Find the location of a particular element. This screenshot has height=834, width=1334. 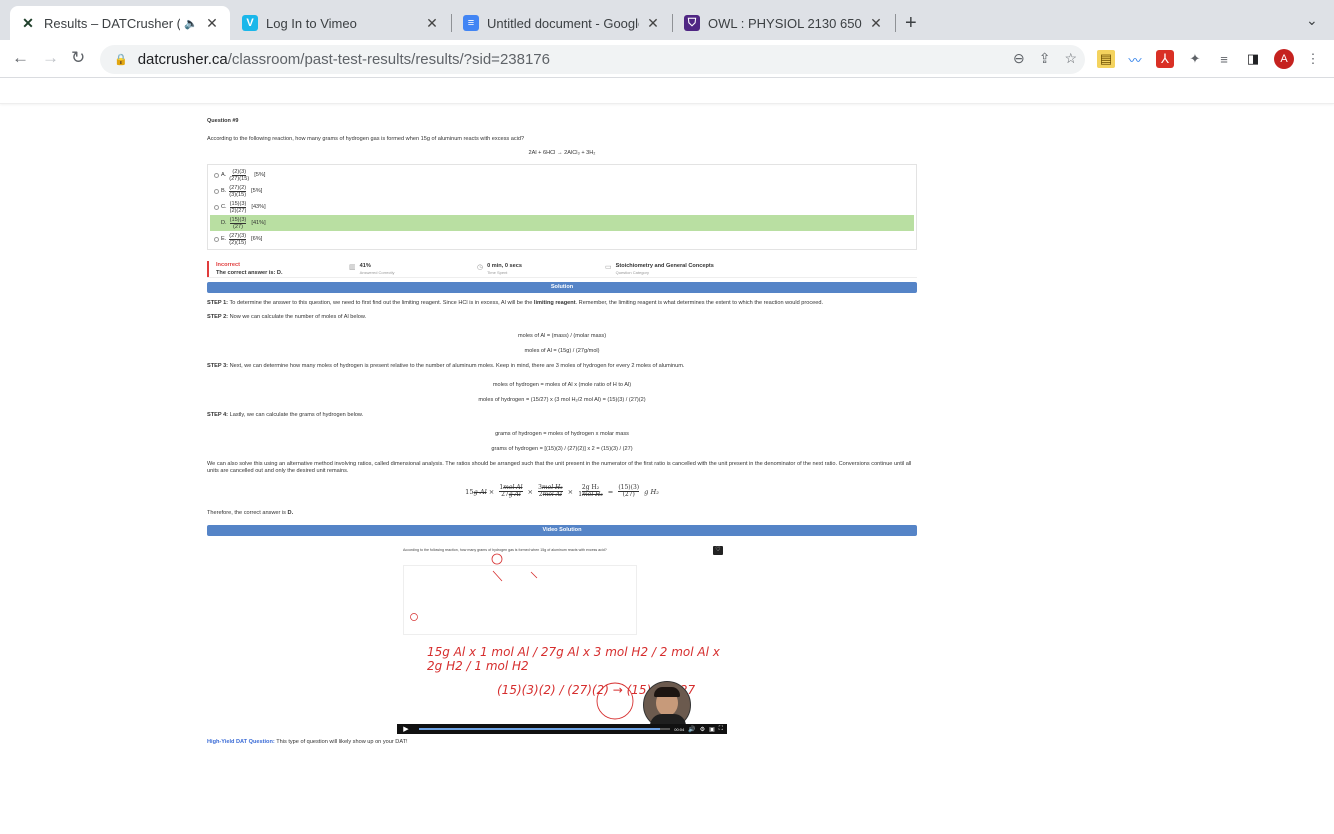

video-solution-banner: Video Solution is located at coordinates (562, 530).